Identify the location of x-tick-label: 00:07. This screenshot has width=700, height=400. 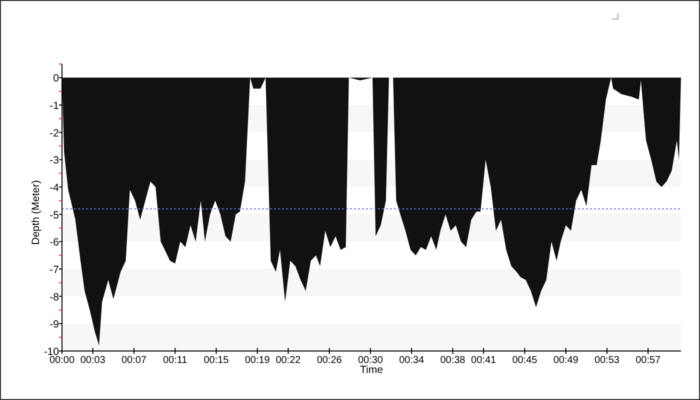
(133, 360).